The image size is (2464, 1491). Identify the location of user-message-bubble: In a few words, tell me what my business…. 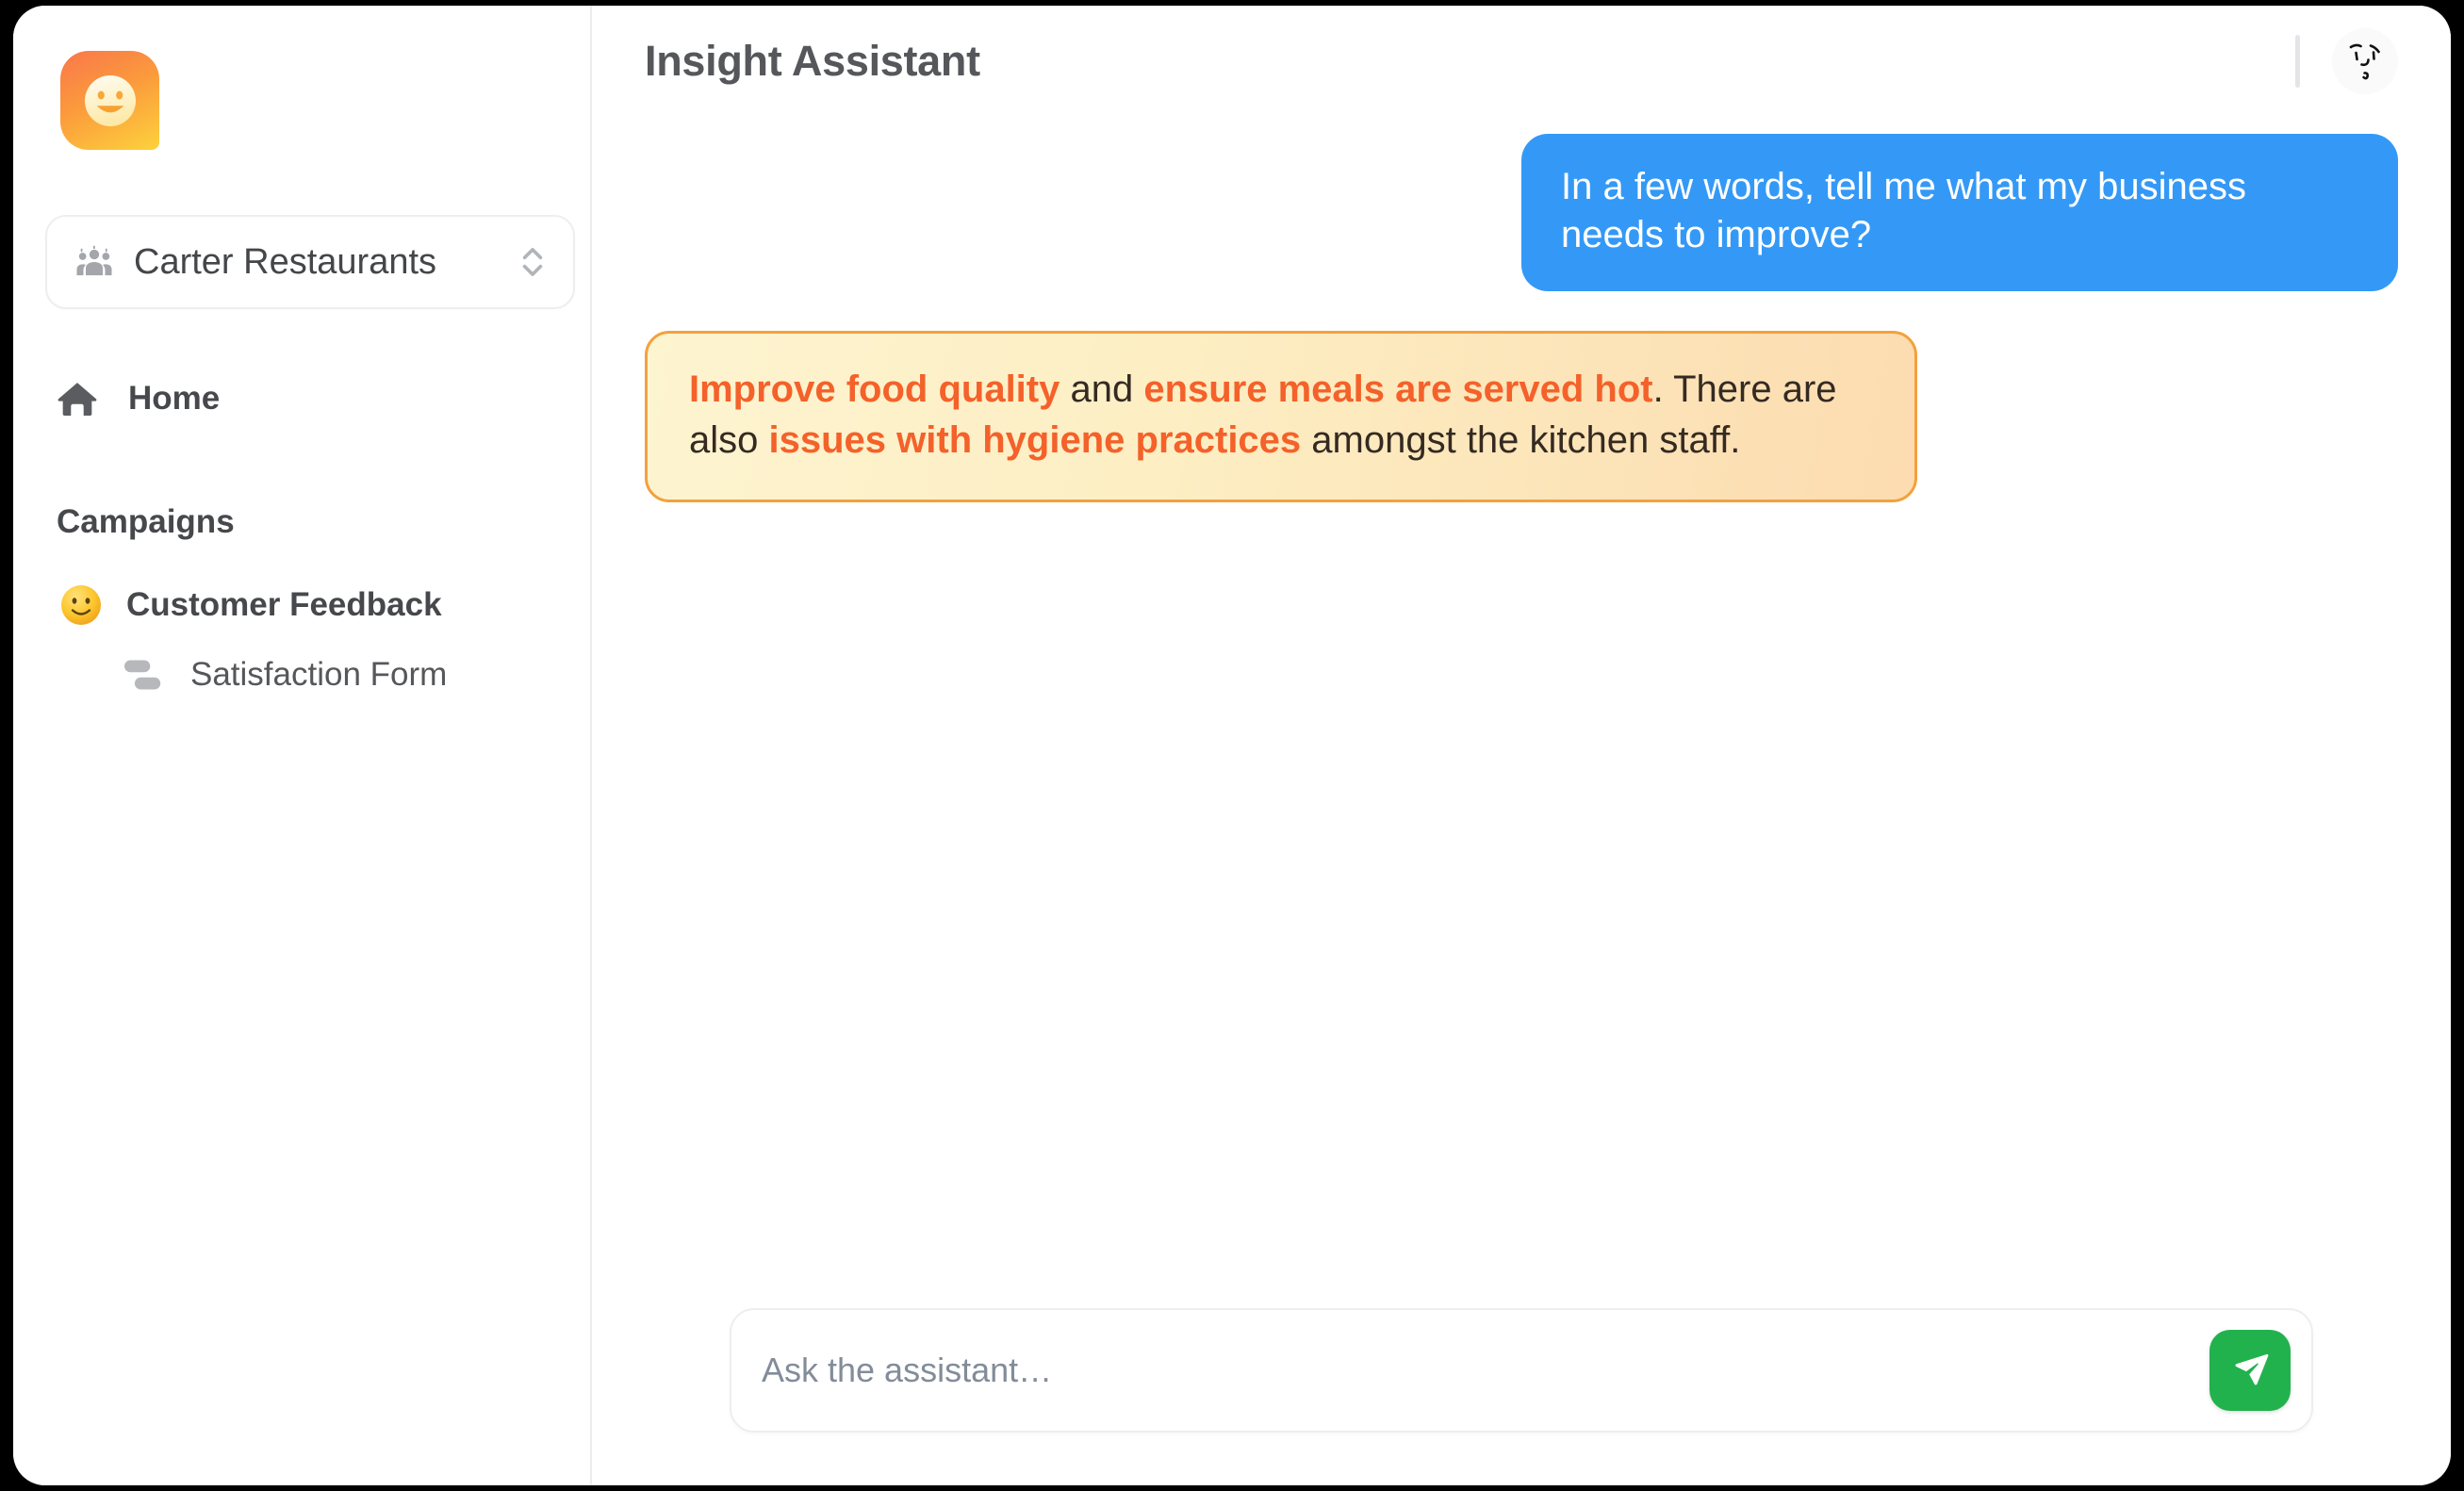
(1959, 213).